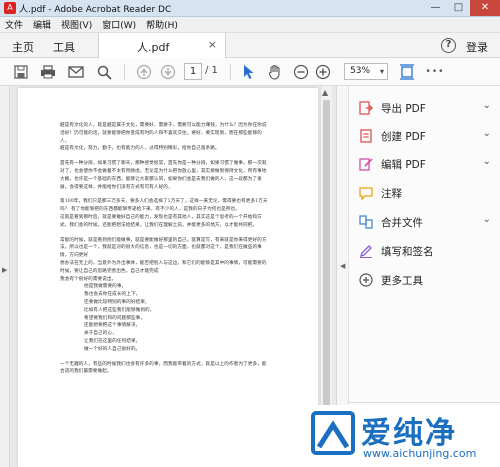  What do you see at coordinates (76, 24) in the screenshot?
I see `menu-view: 视图(V)` at bounding box center [76, 24].